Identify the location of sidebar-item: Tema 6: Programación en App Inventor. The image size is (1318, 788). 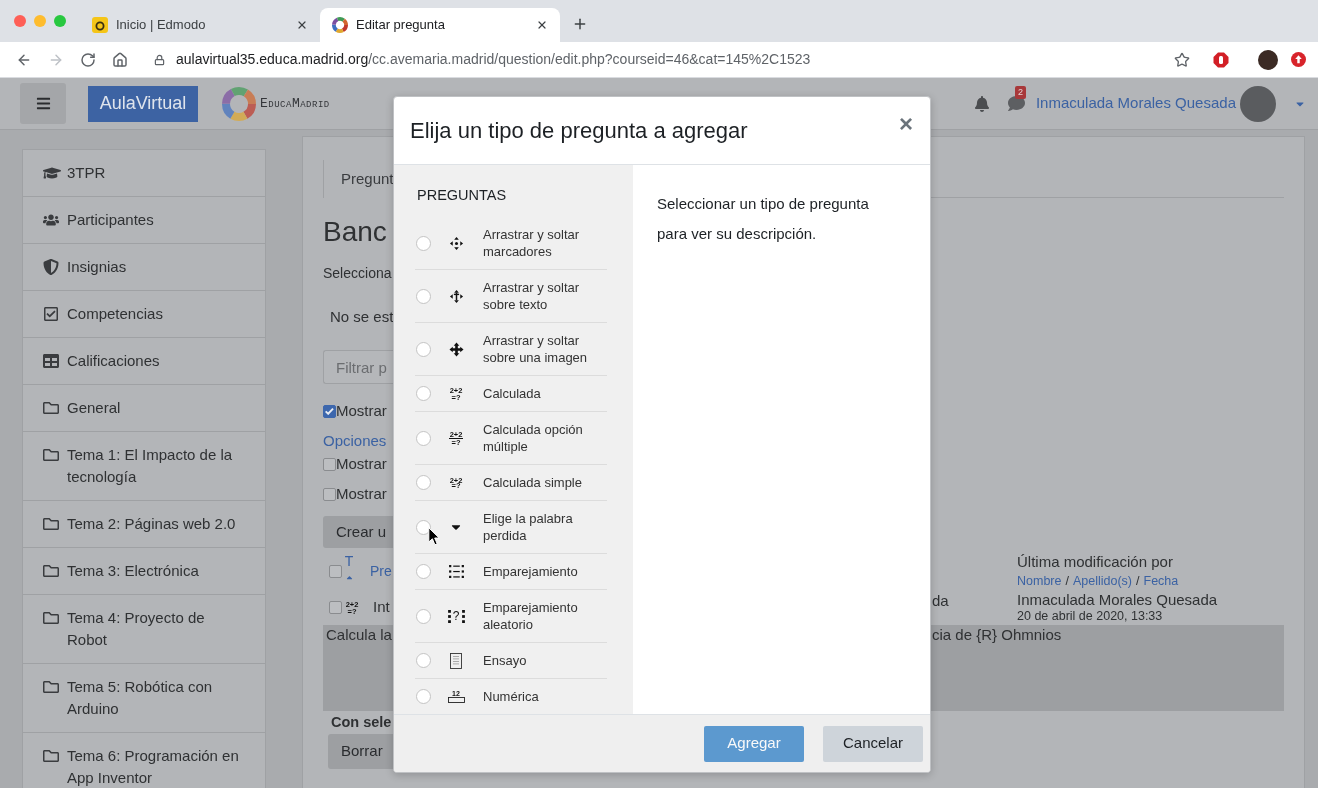
(144, 760).